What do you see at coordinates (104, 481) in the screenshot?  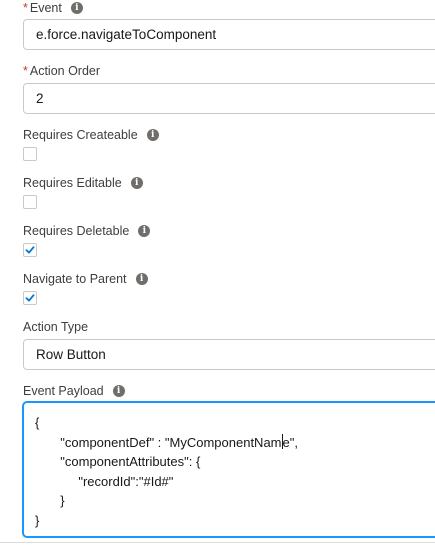 I see `payload-line: "recordId":"#Id#"` at bounding box center [104, 481].